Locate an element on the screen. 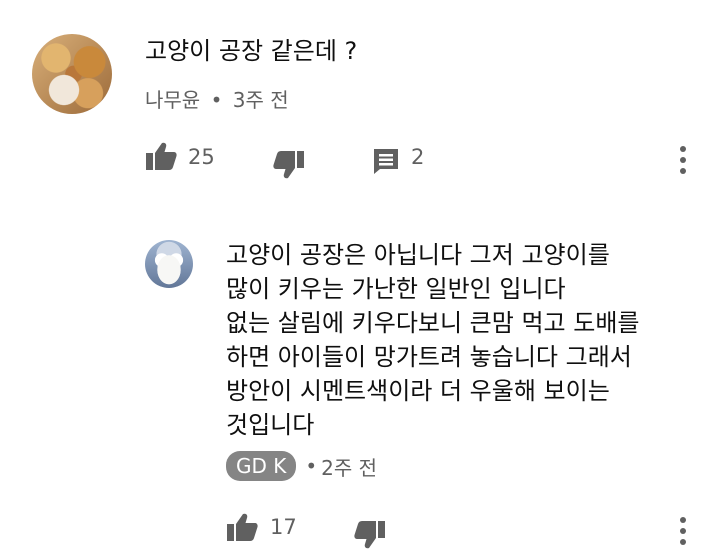 The image size is (720, 552). comment-text: 고양이 공장 같은데 ? is located at coordinates (251, 51).